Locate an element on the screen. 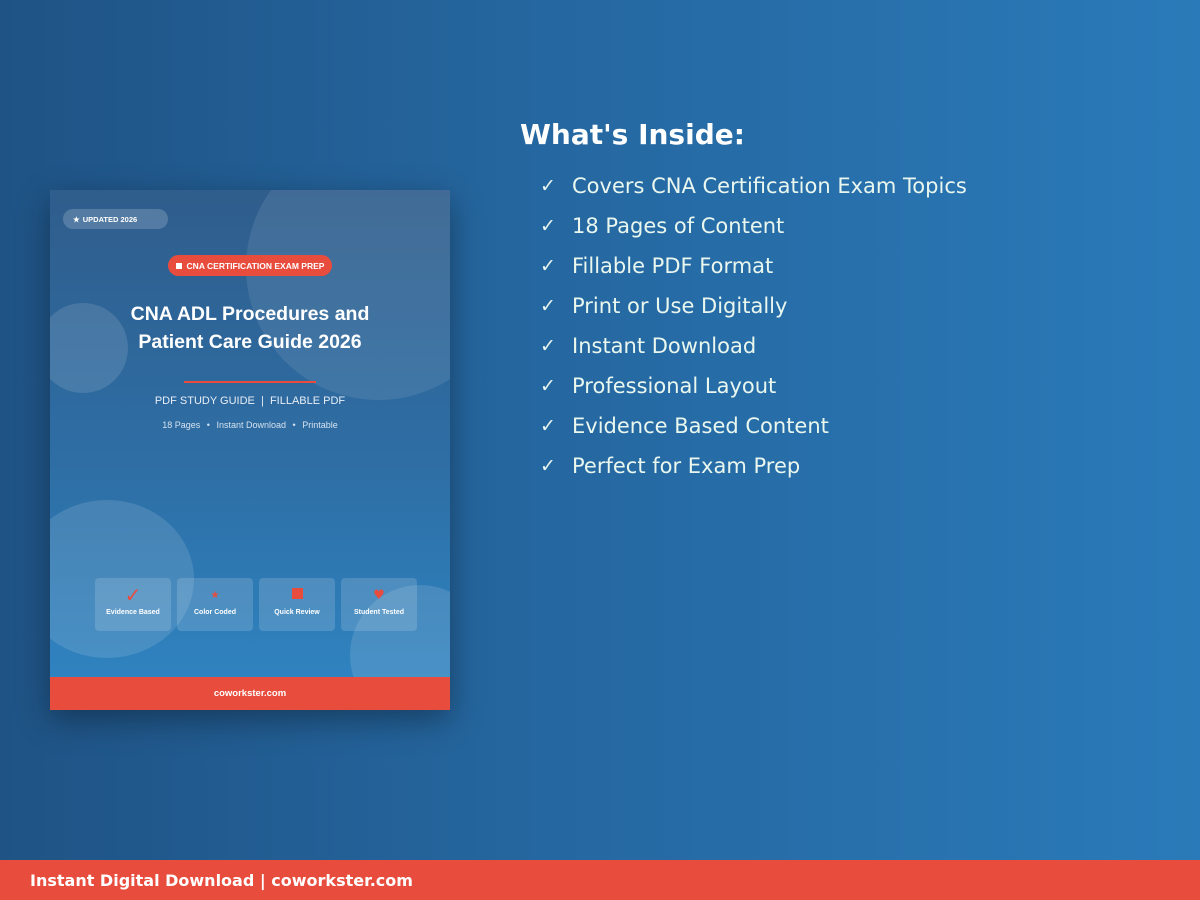 The image size is (1200, 900). list-item: ✓ 18 Pages of Content is located at coordinates (753, 226).